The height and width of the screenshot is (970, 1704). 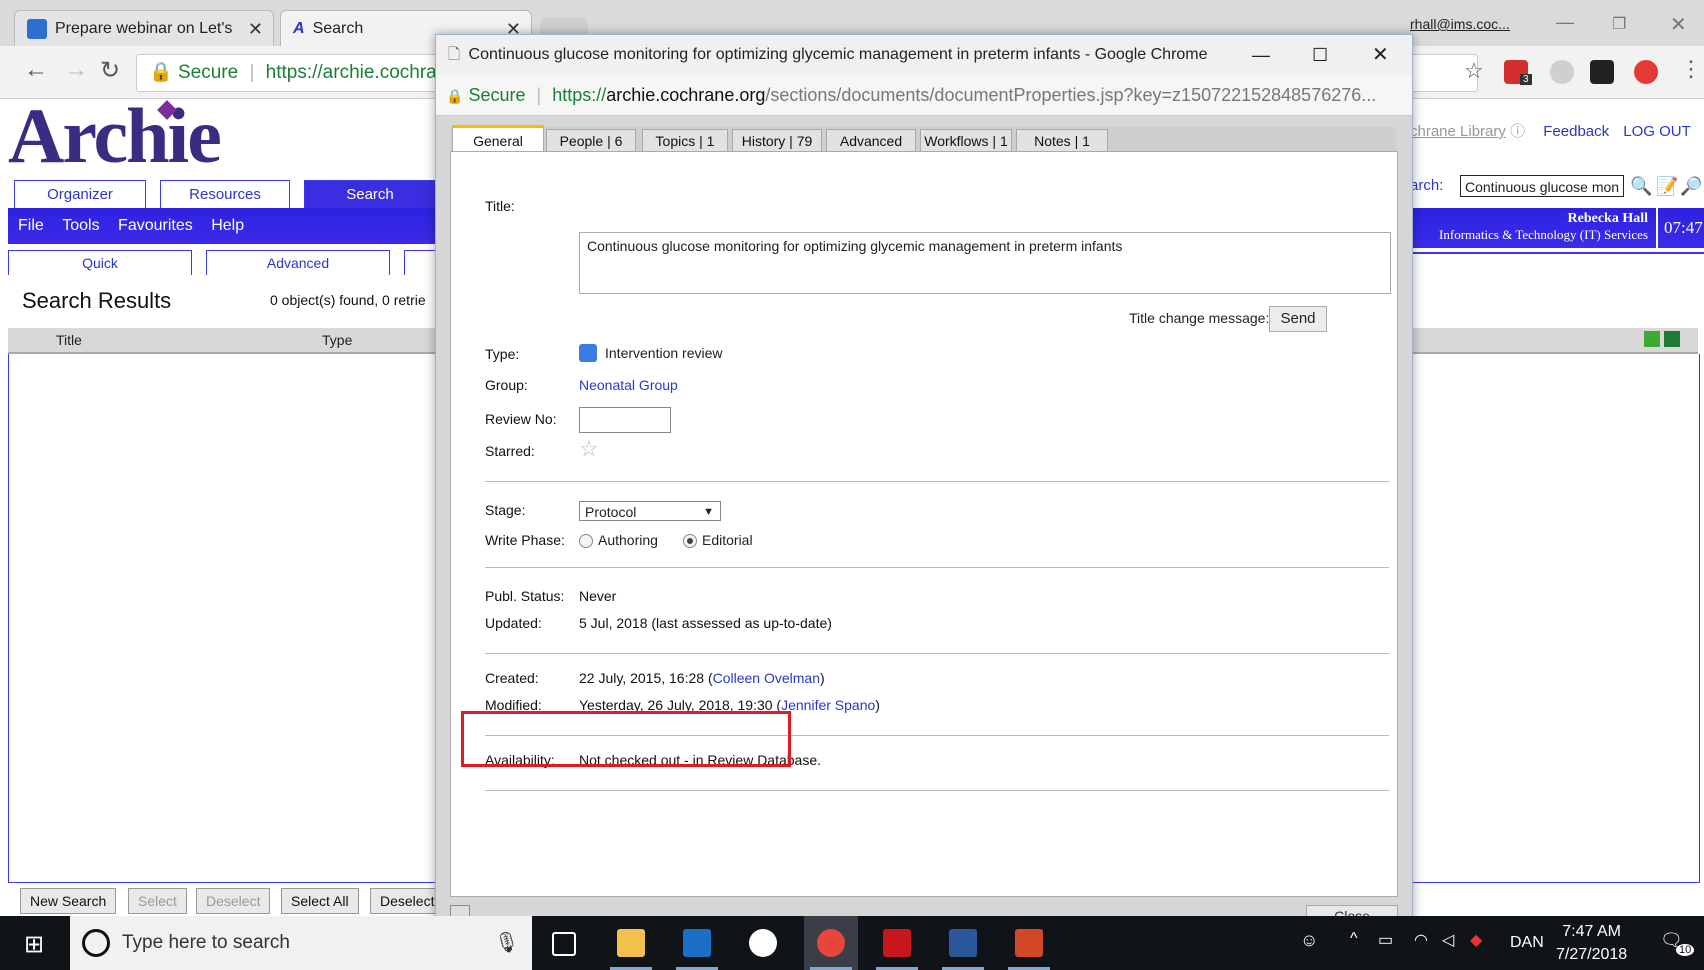 I want to click on taskbar-acrobat, so click(x=897, y=943).